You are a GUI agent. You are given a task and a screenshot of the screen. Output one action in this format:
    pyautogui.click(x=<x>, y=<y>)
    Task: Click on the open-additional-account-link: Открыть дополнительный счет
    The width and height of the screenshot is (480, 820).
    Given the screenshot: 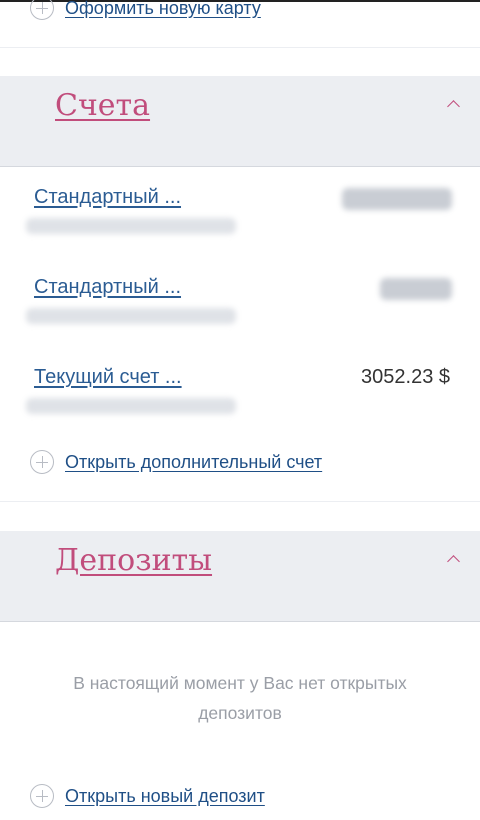 What is the action you would take?
    pyautogui.click(x=176, y=462)
    